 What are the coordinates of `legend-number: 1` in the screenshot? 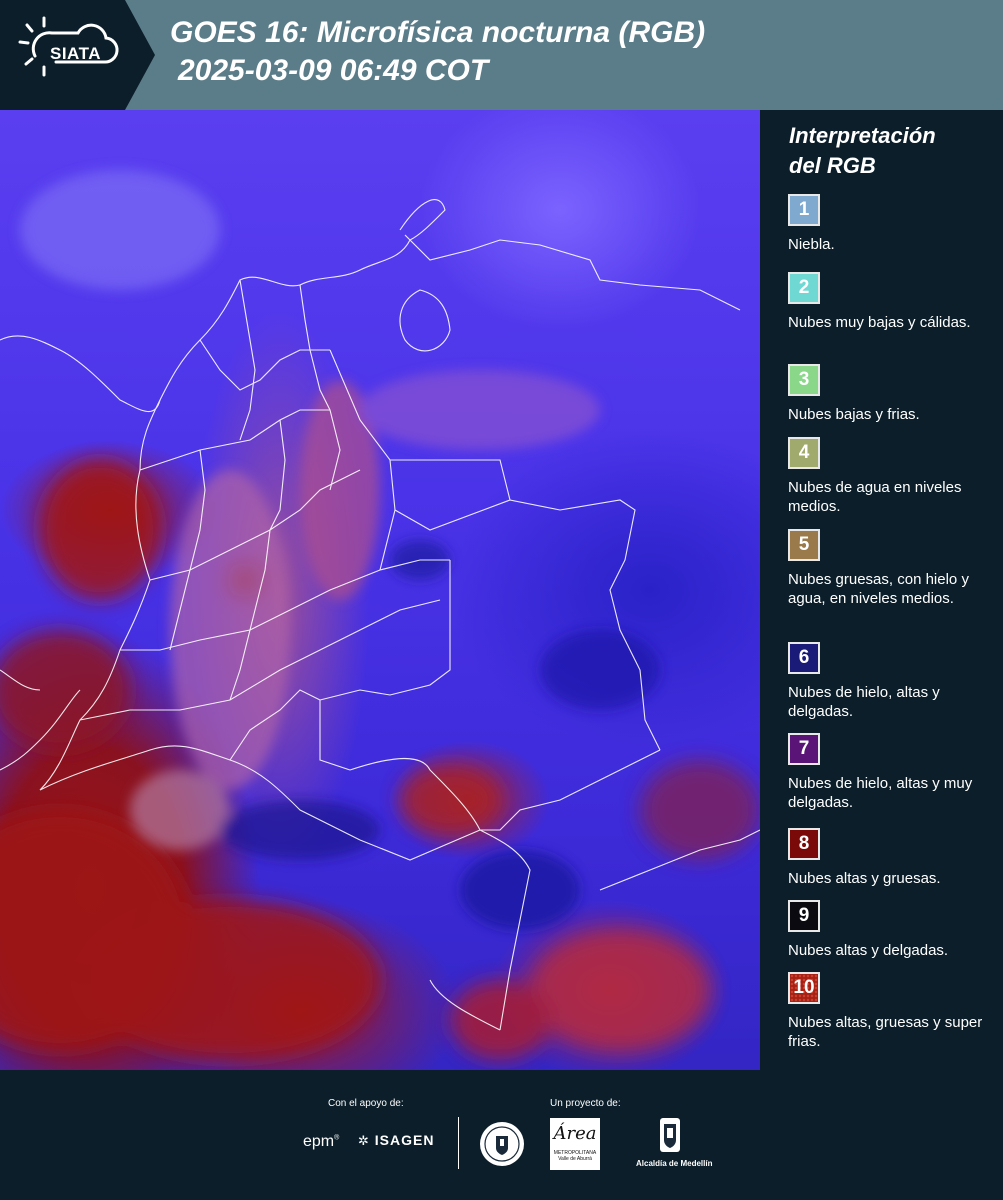 It's located at (804, 209).